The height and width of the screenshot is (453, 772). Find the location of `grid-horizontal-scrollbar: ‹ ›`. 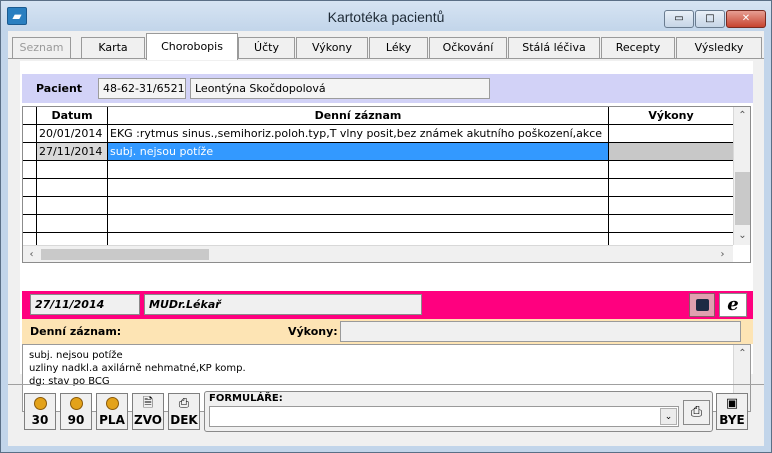

grid-horizontal-scrollbar: ‹ › is located at coordinates (378, 253).